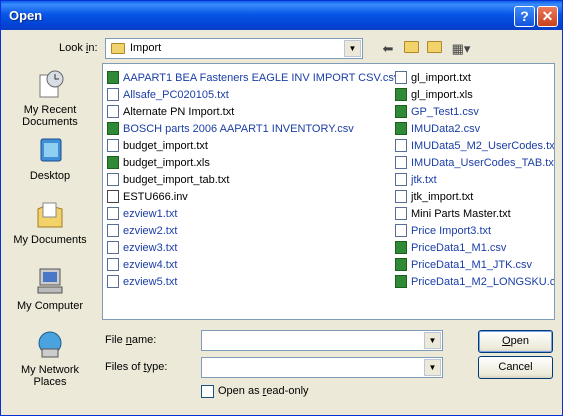 The image size is (563, 416). What do you see at coordinates (253, 281) in the screenshot?
I see `file-item: ezview5.txt` at bounding box center [253, 281].